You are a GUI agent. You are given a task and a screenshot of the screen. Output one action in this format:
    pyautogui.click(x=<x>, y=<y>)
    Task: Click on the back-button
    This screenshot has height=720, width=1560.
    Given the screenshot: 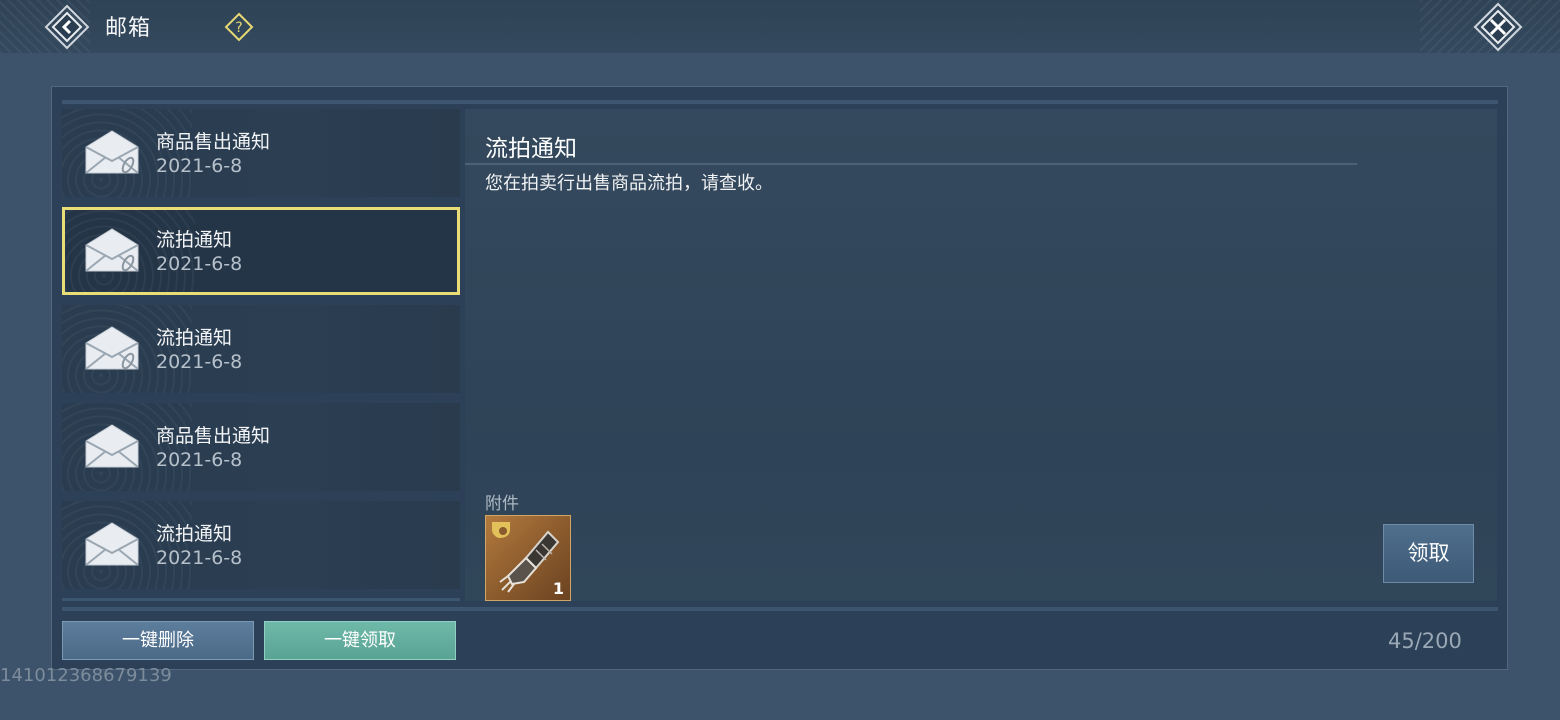 What is the action you would take?
    pyautogui.click(x=67, y=27)
    